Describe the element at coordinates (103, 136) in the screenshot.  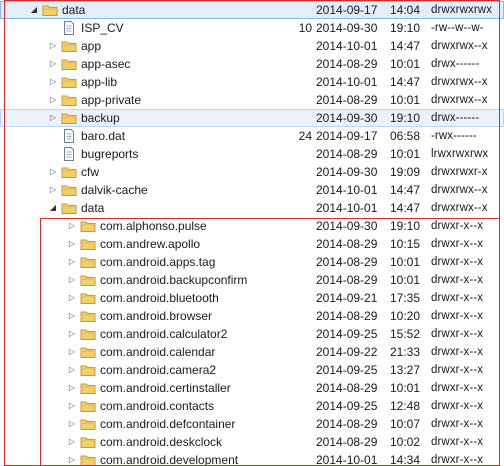
I see `entry-name: baro.dat` at that location.